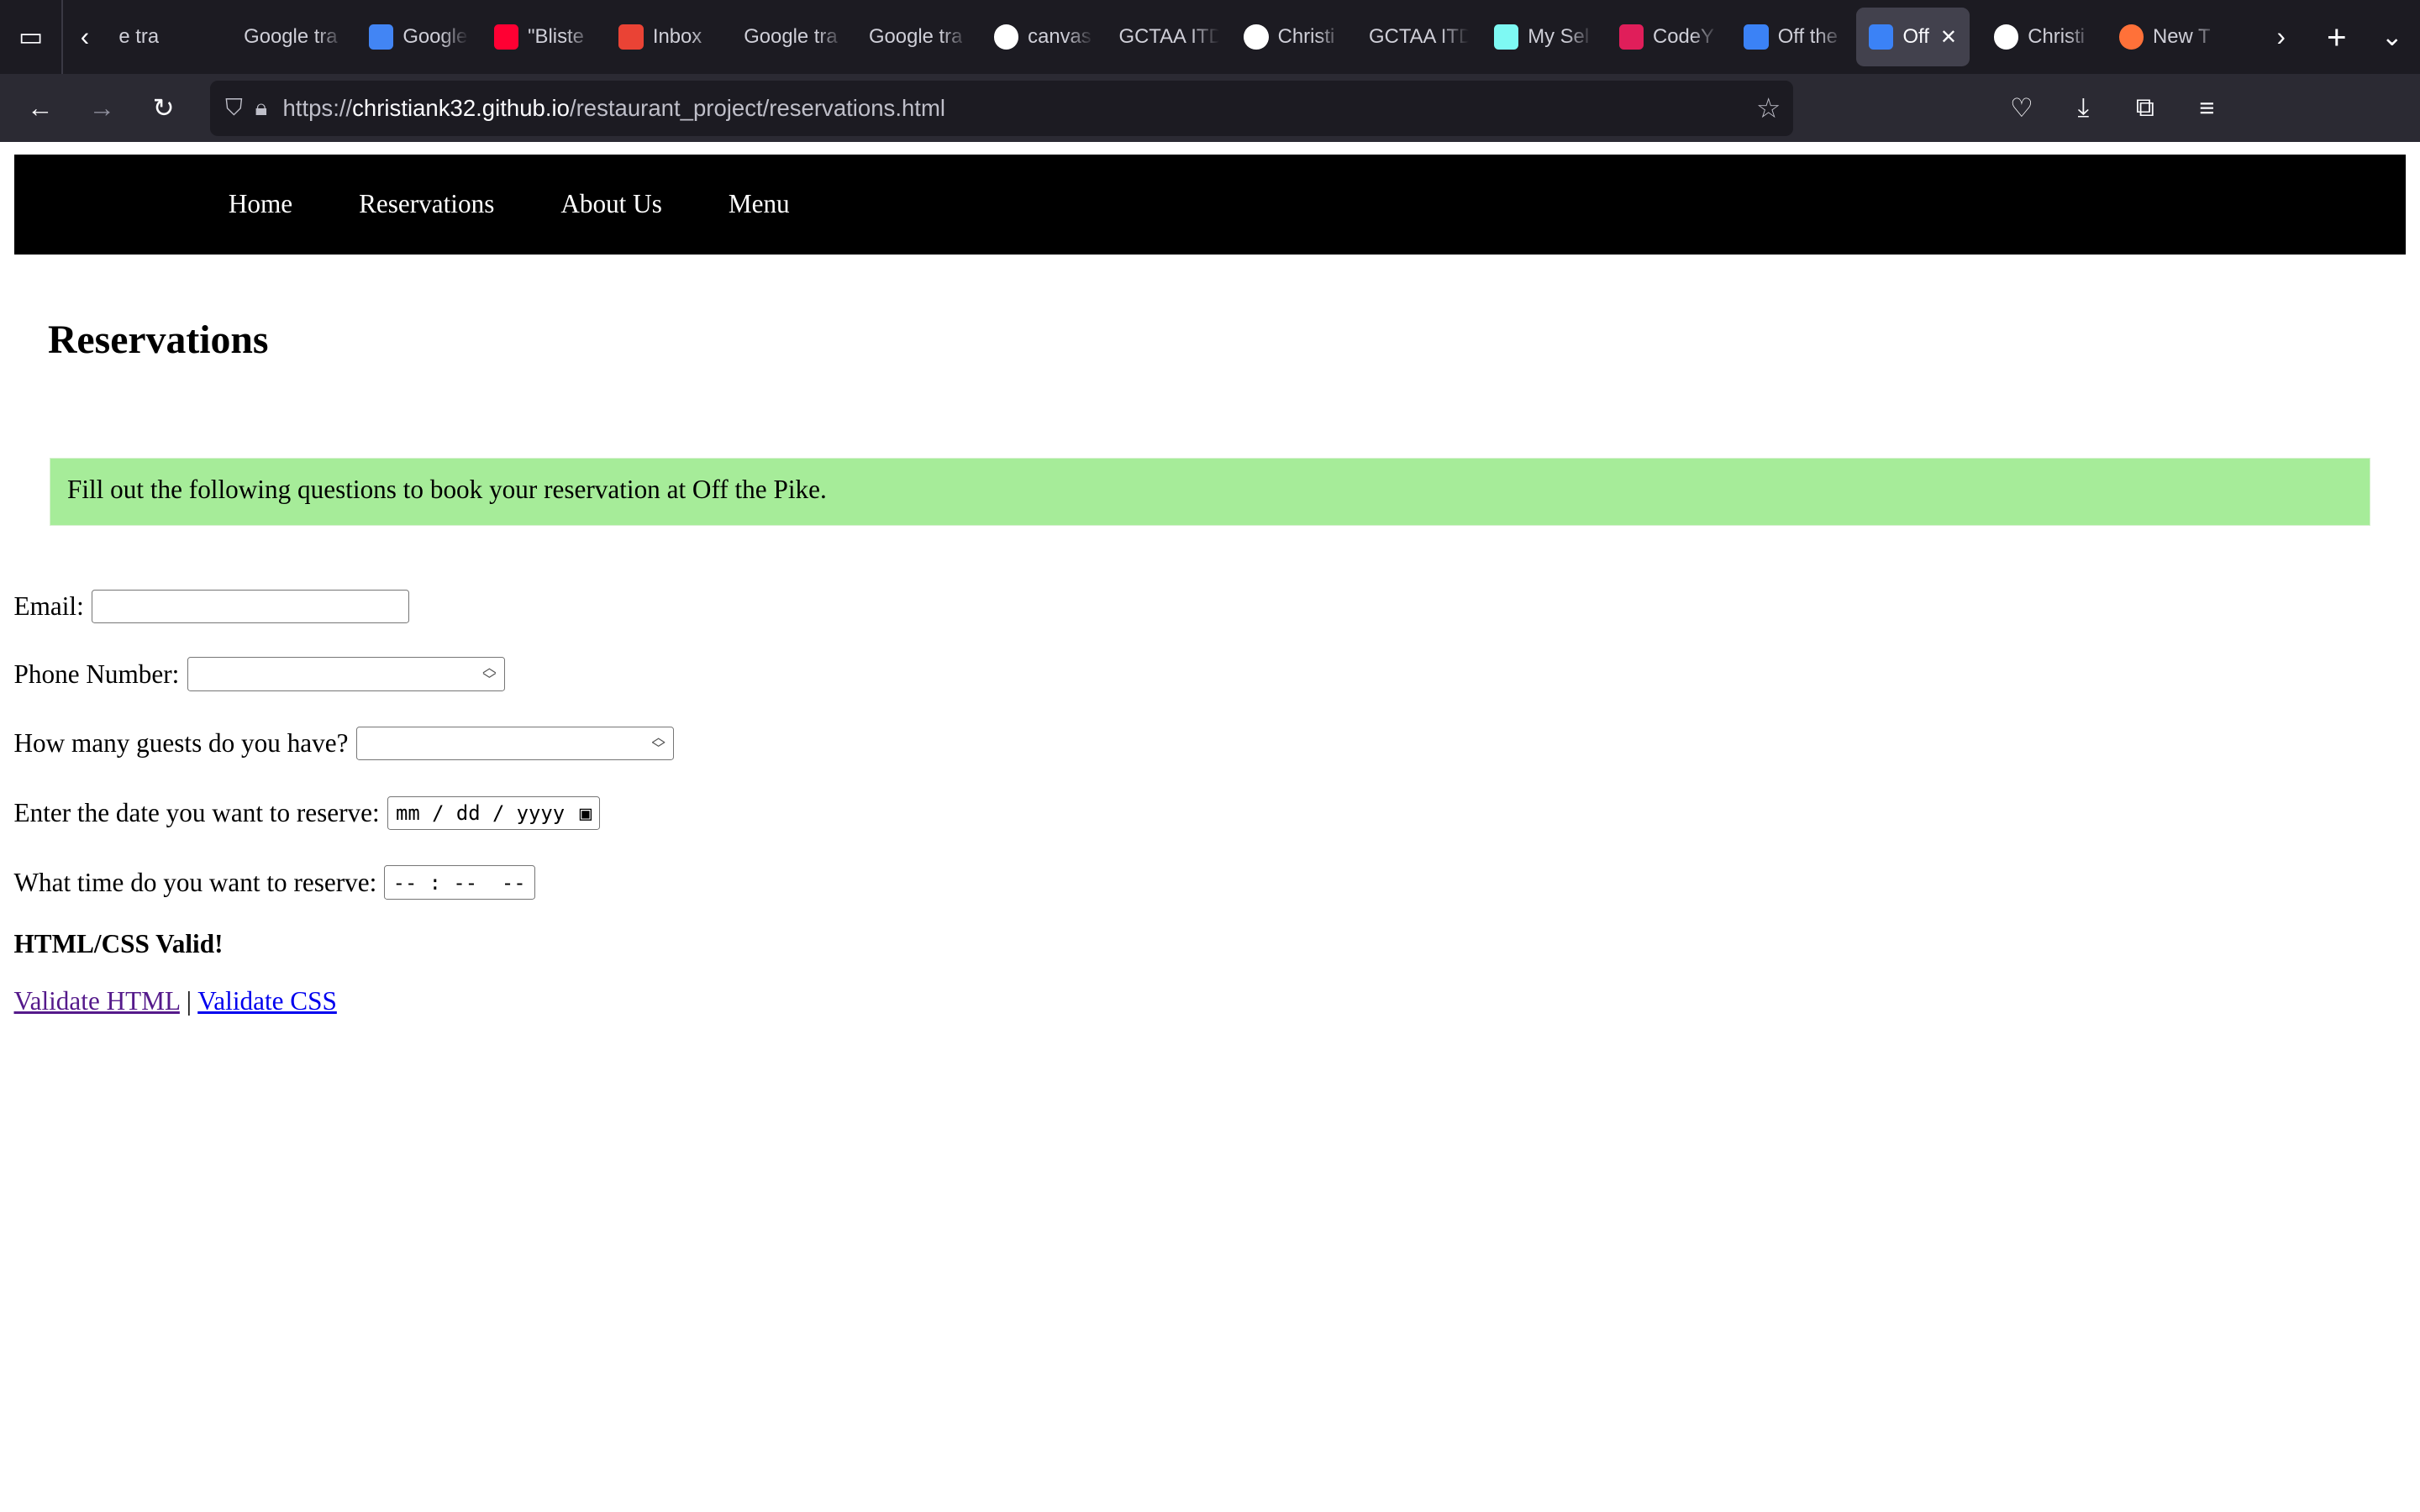  I want to click on tab: canvas, so click(1037, 37).